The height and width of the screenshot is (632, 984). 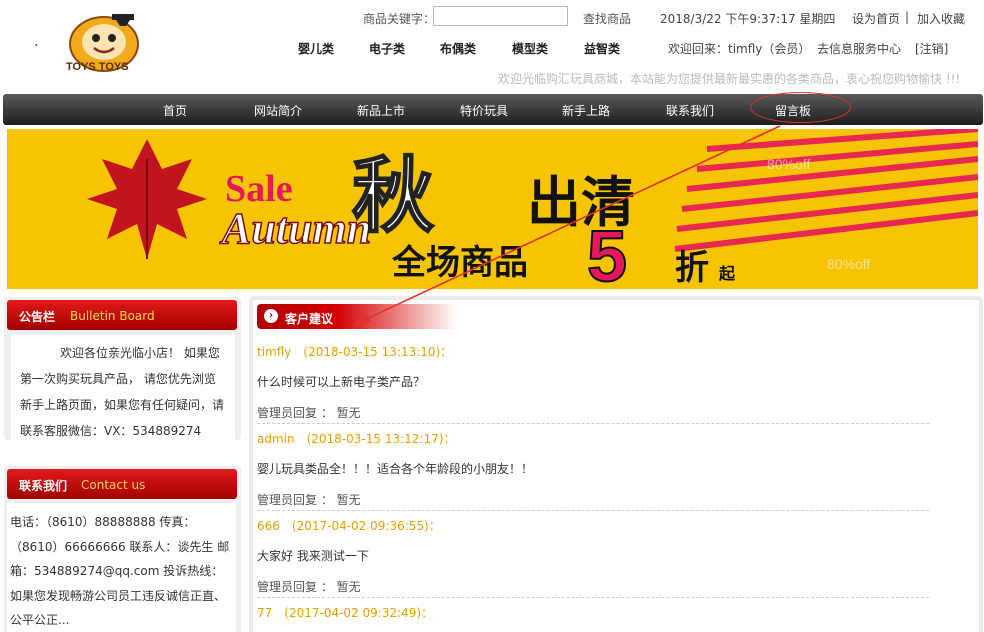 I want to click on nav-home: 首页, so click(x=175, y=110).